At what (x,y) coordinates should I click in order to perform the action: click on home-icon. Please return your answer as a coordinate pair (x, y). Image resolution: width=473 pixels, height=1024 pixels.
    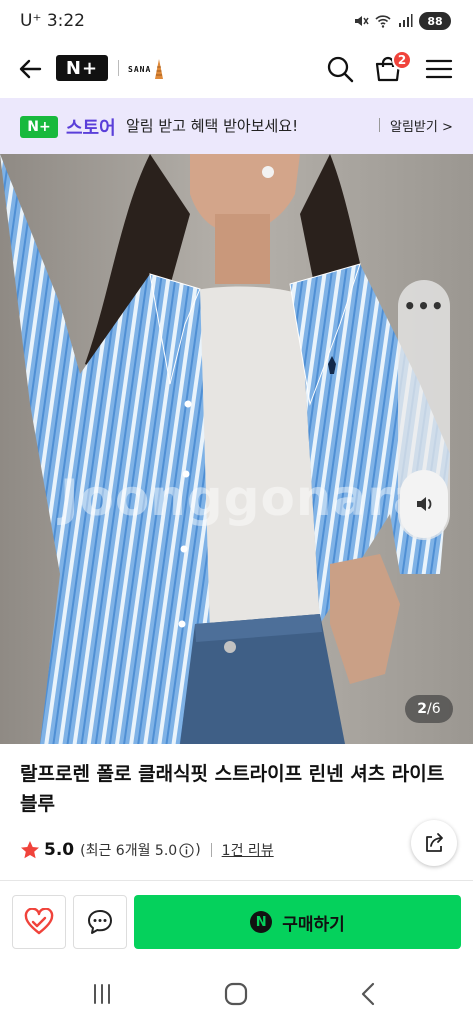
    Looking at the image, I should click on (236, 994).